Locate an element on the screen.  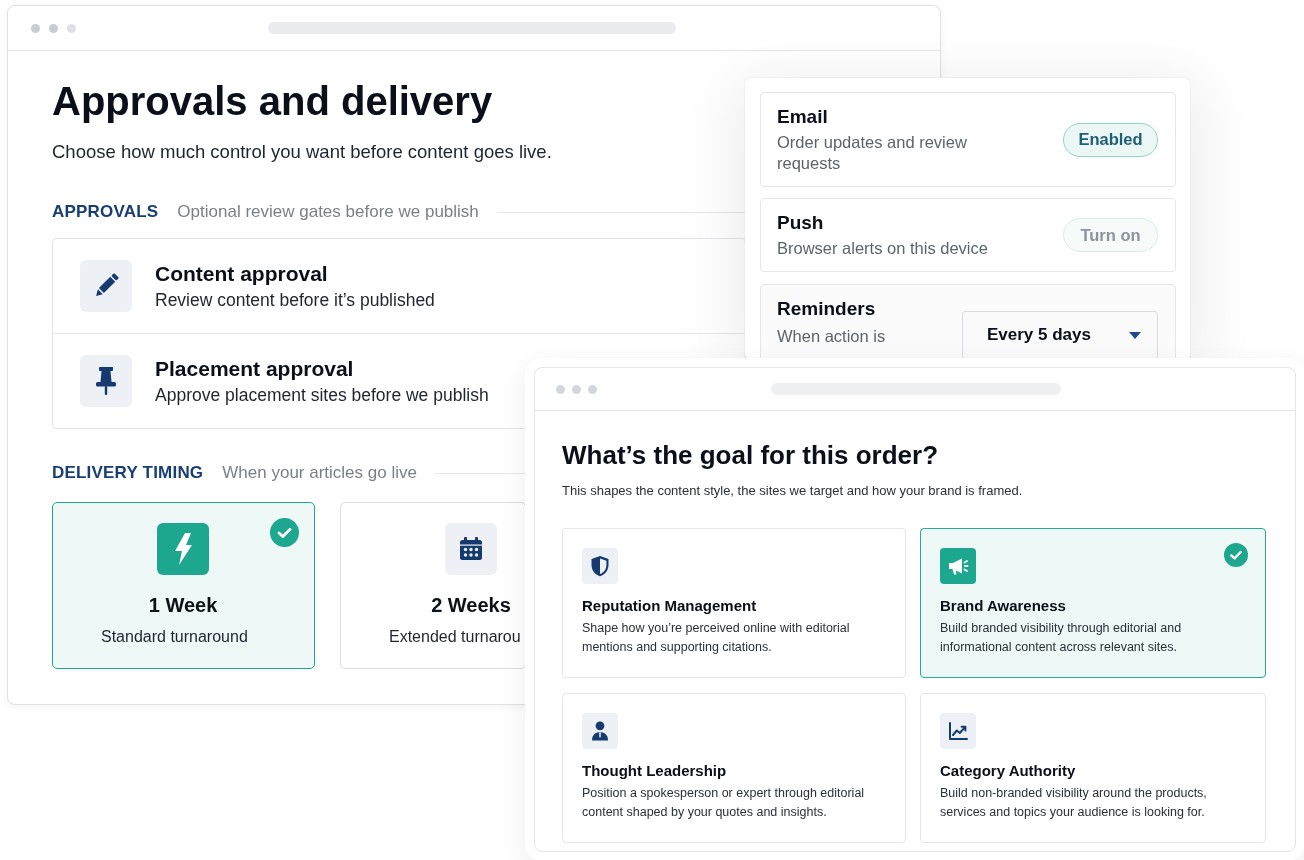
approval-description: Approve placement sites before we publish is located at coordinates (322, 395).